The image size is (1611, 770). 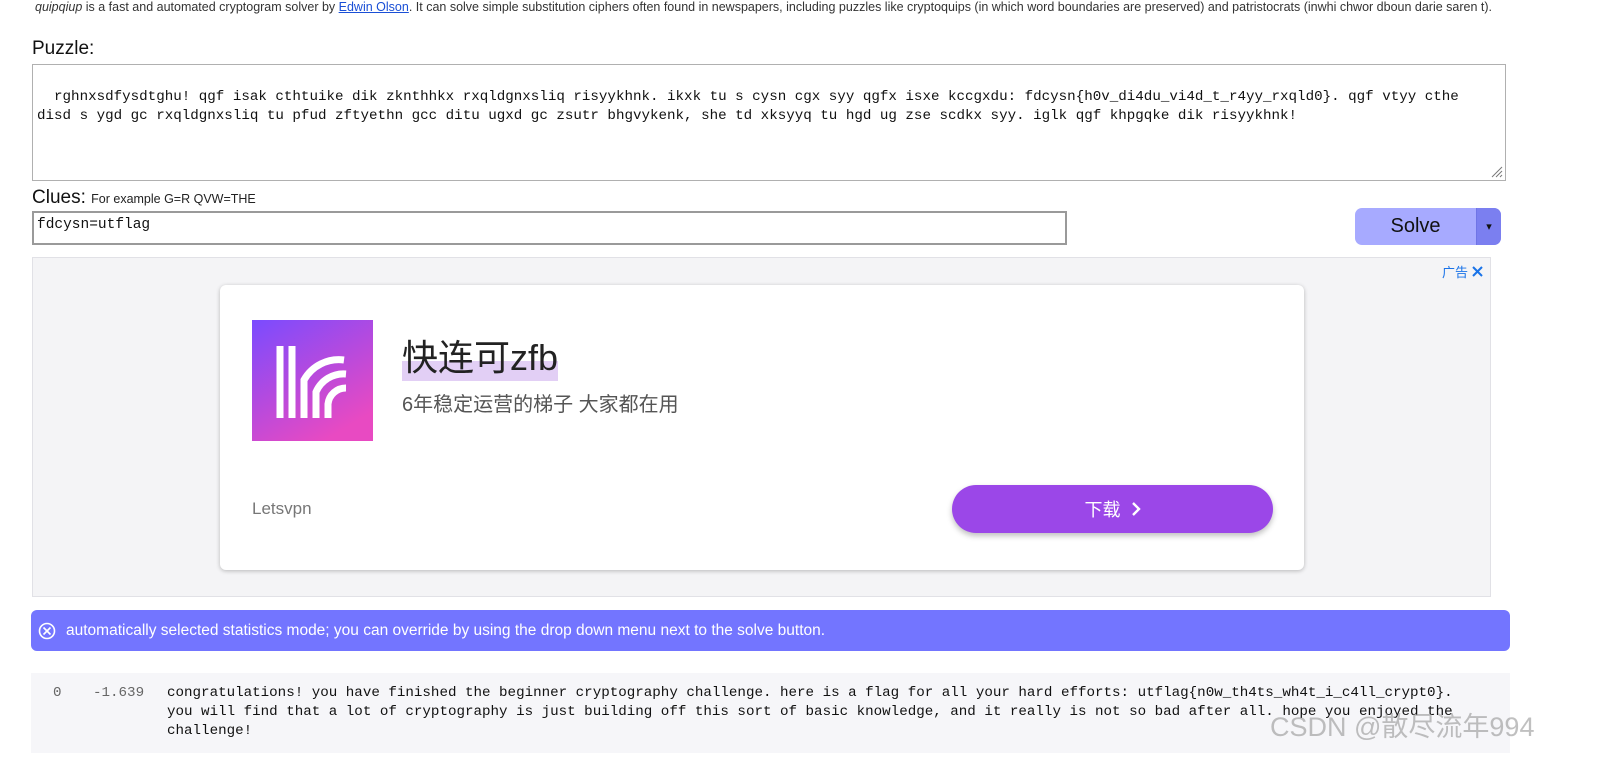 What do you see at coordinates (549, 228) in the screenshot?
I see `clues-input: fdcysn=utflag` at bounding box center [549, 228].